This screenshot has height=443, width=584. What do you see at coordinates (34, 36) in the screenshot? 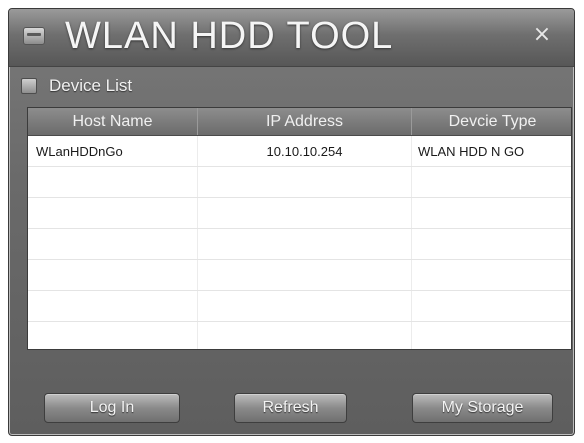
I see `hdd-icon` at bounding box center [34, 36].